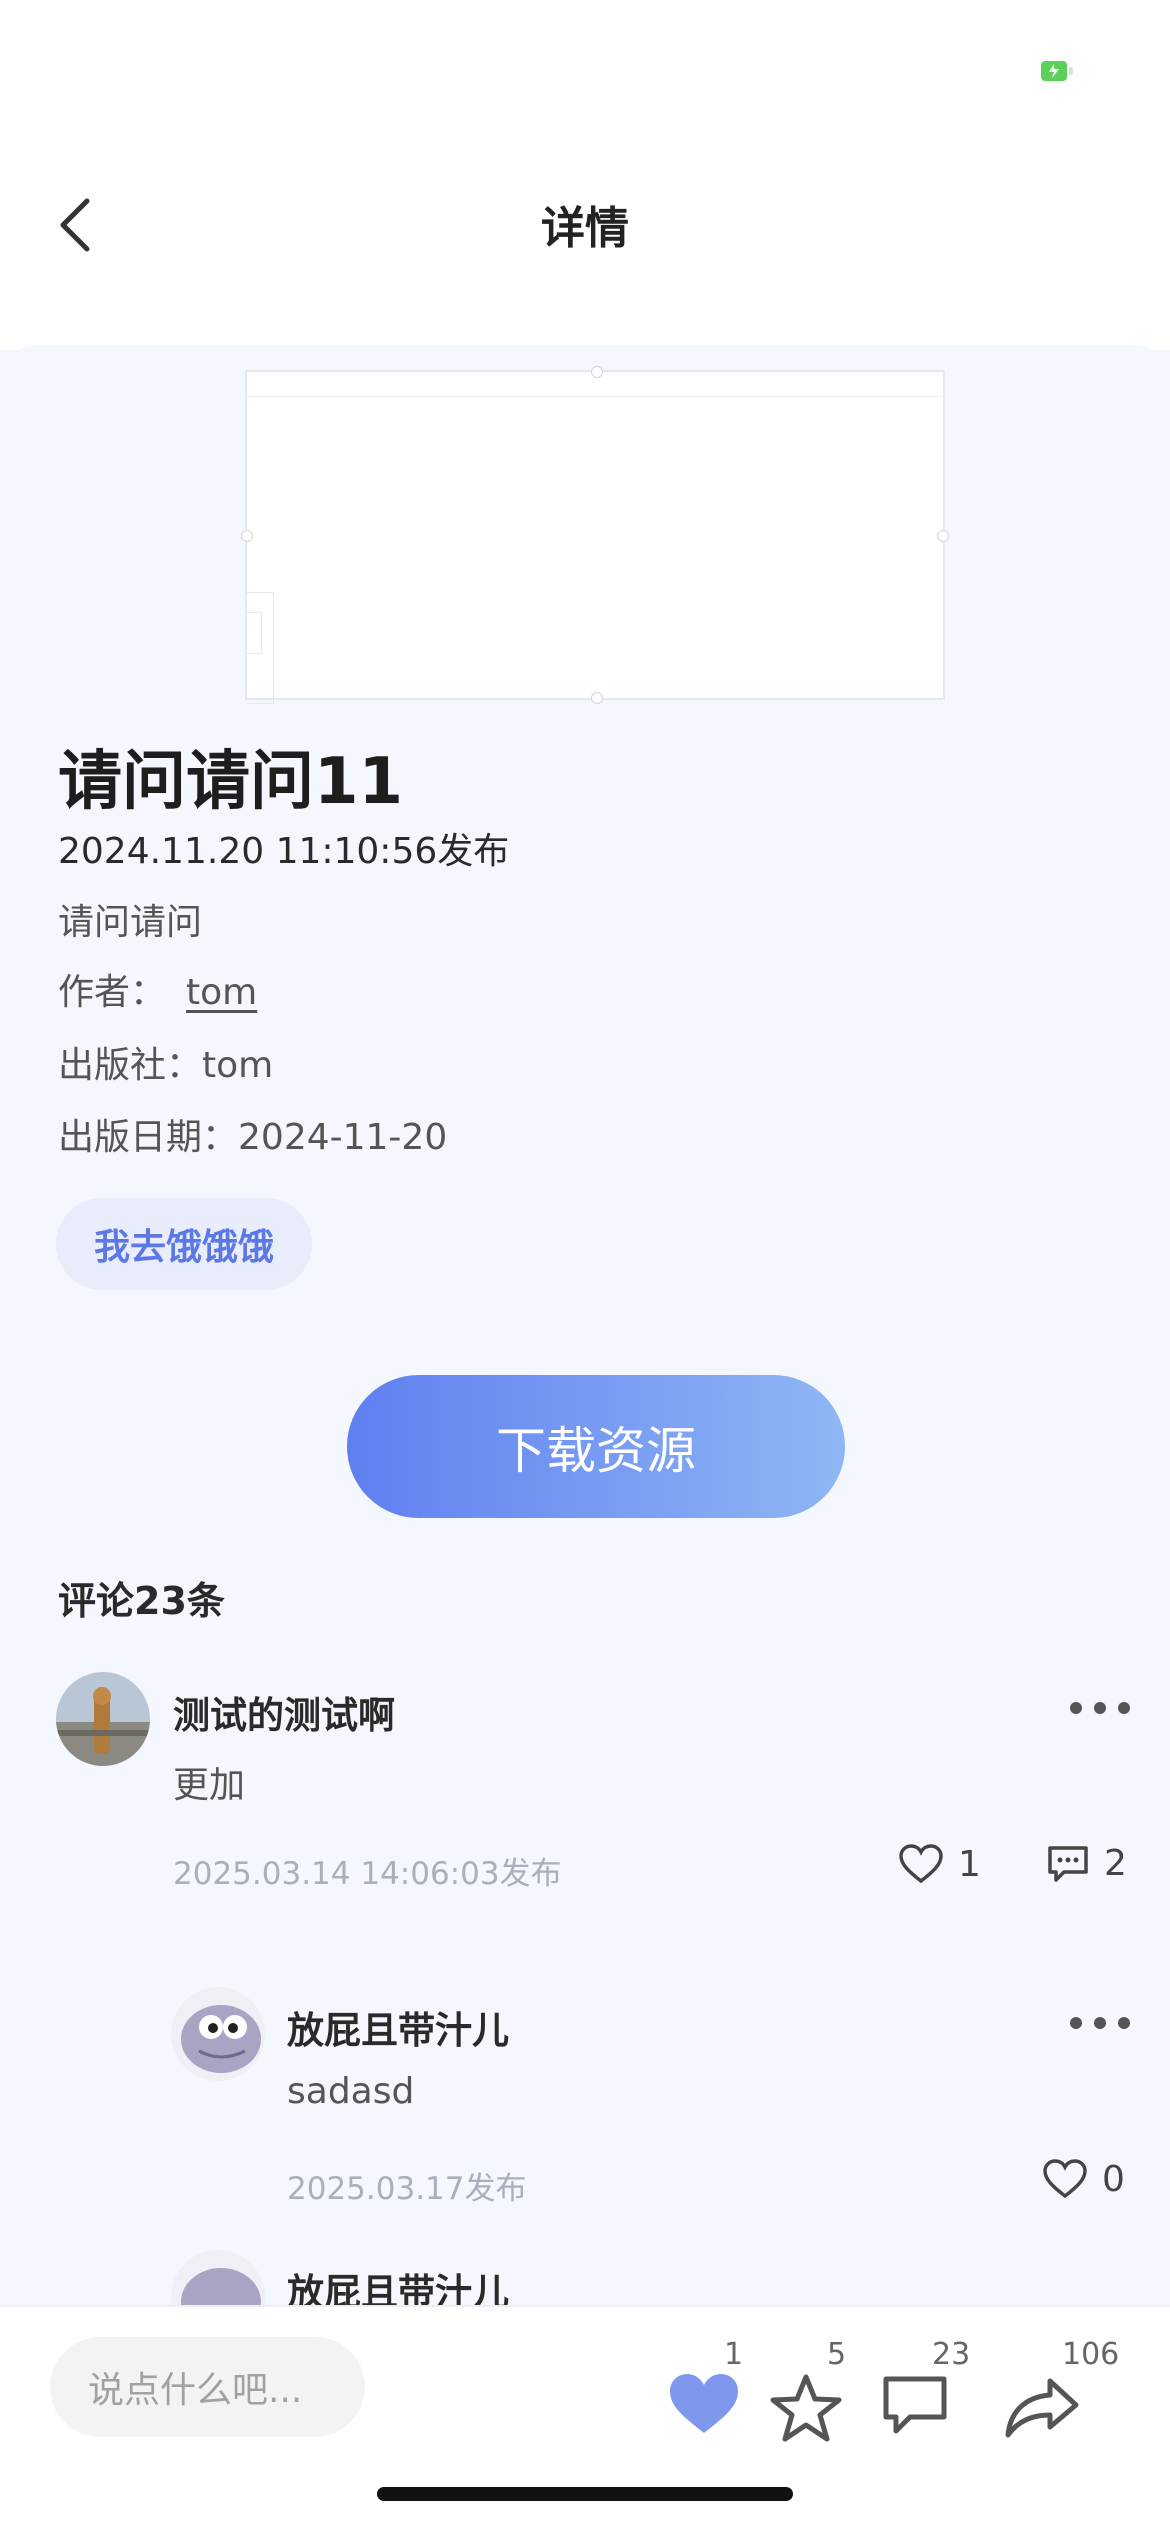 This screenshot has height=2534, width=1170. What do you see at coordinates (184, 1244) in the screenshot?
I see `category-tag: 我去饿饿饿` at bounding box center [184, 1244].